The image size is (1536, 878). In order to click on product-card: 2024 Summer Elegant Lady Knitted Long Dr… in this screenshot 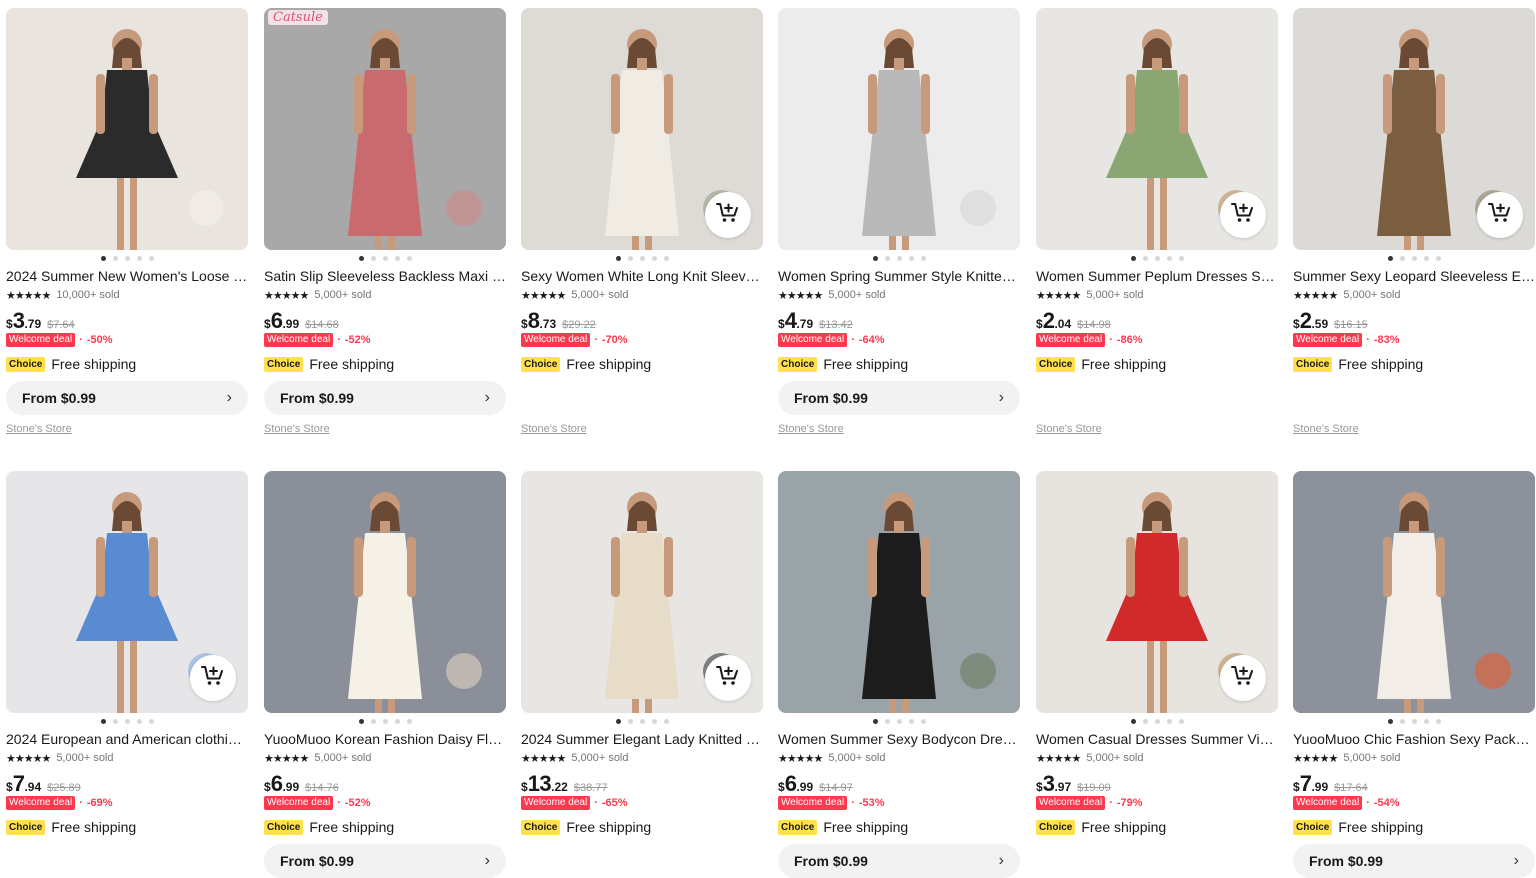, I will do `click(642, 653)`.